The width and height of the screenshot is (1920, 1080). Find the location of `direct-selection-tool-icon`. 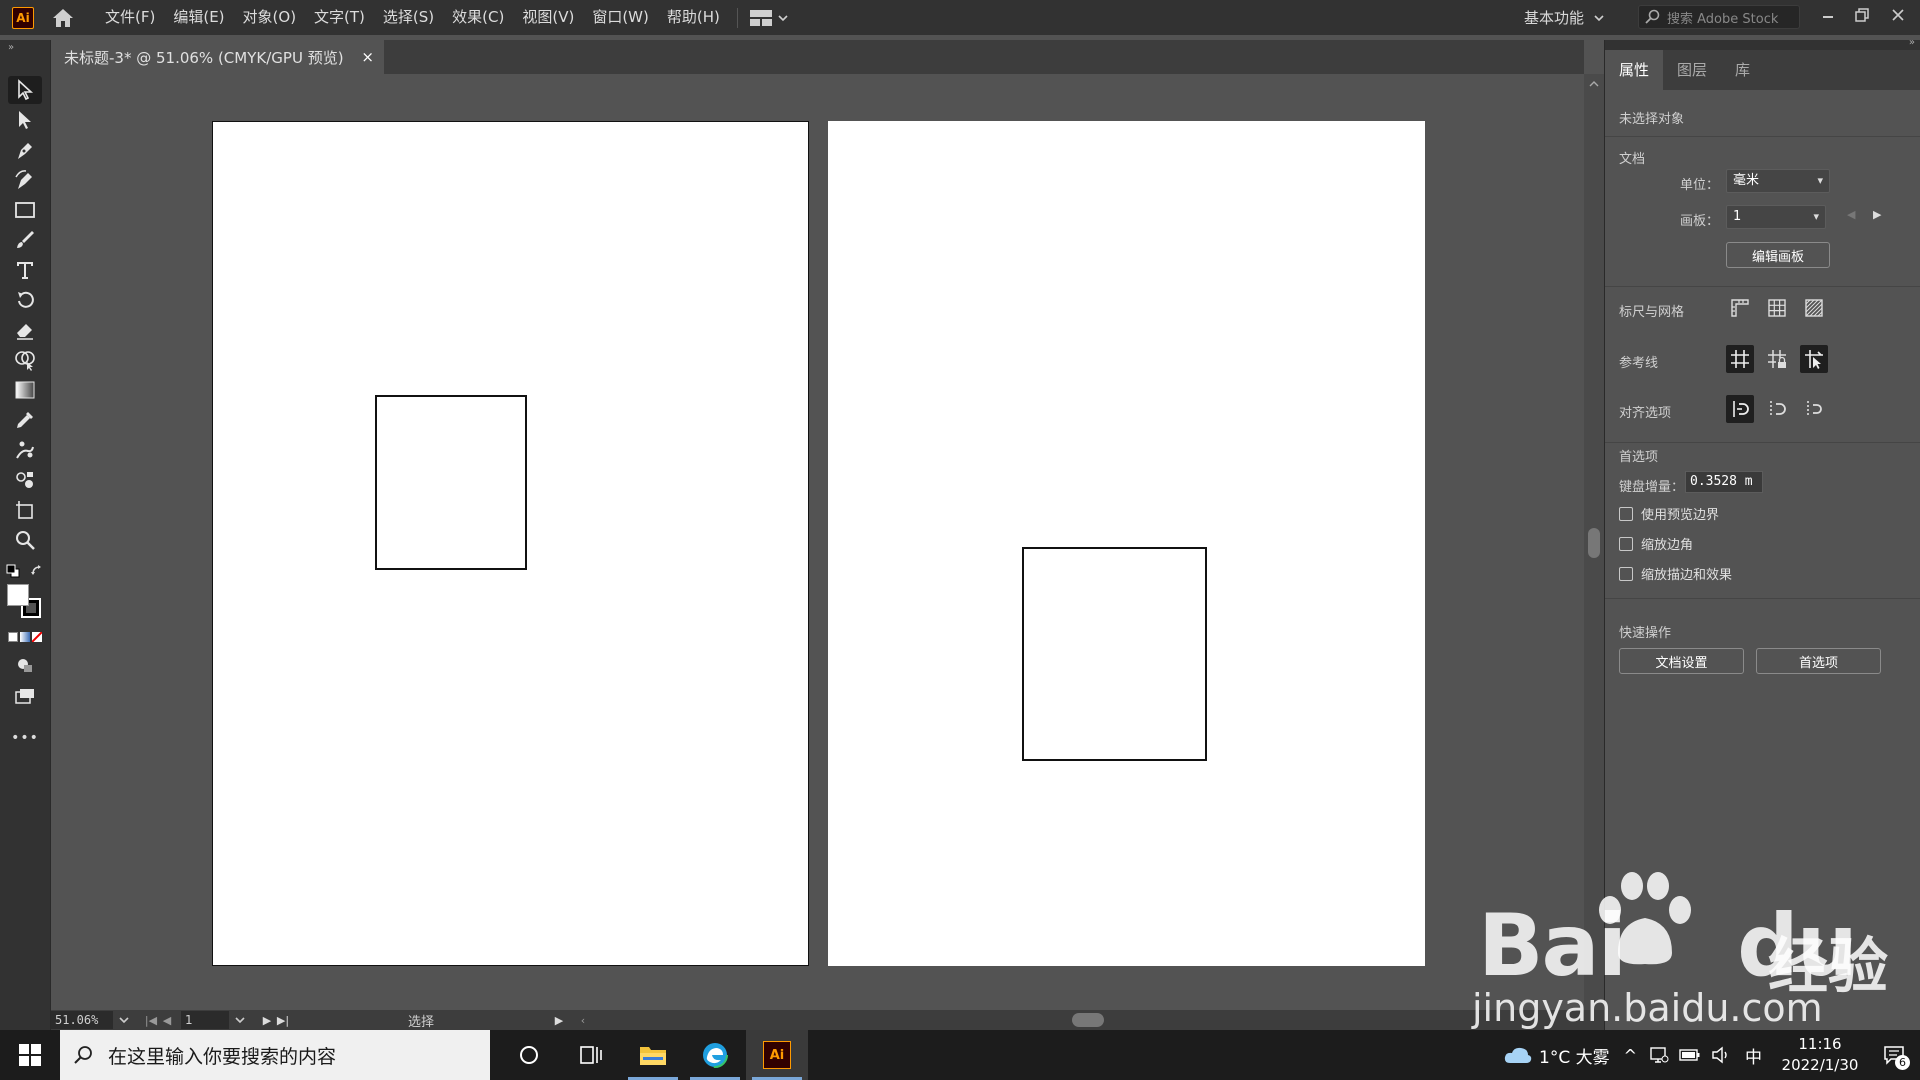

direct-selection-tool-icon is located at coordinates (25, 120).